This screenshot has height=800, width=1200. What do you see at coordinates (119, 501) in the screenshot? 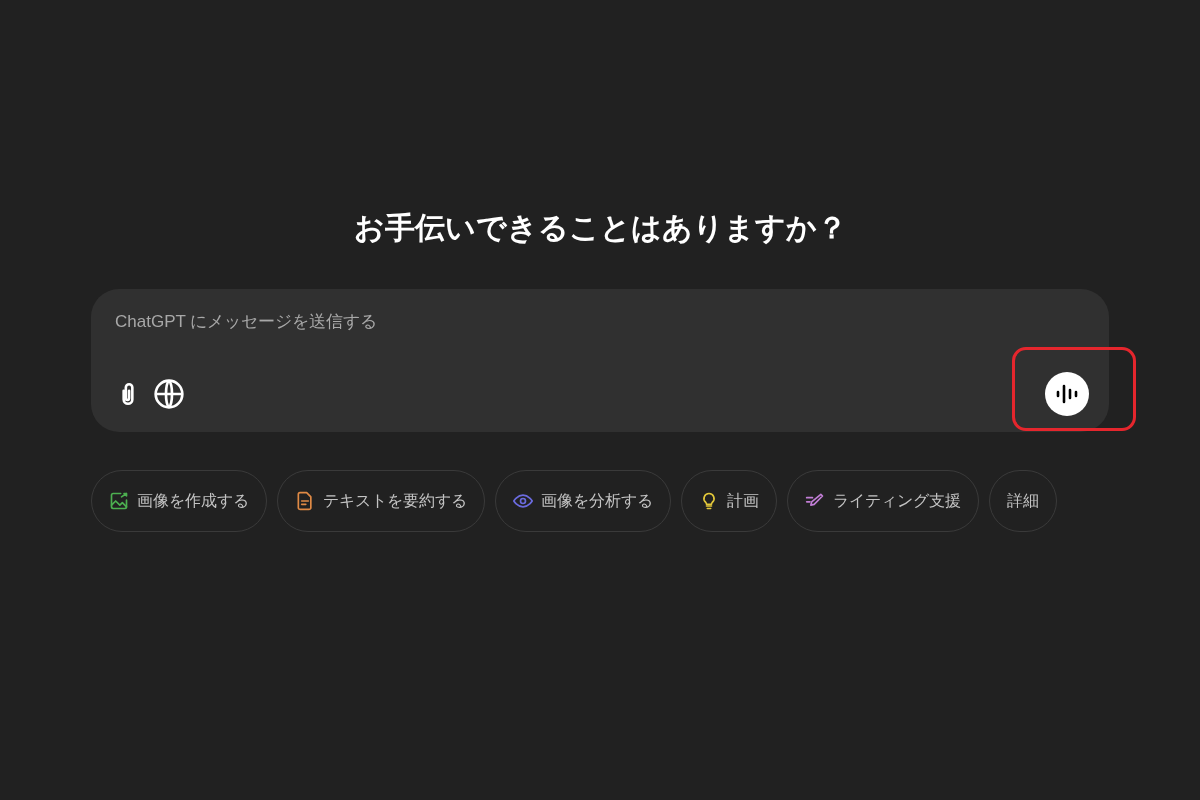
I see `image-icon` at bounding box center [119, 501].